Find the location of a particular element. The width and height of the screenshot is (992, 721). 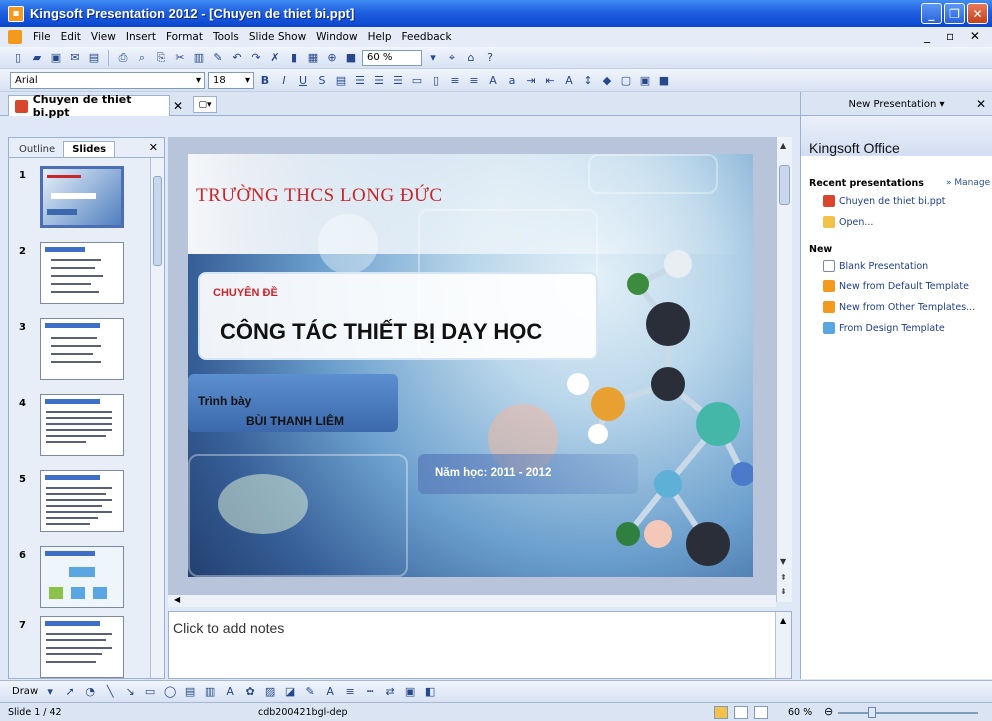

minimize-button: _ is located at coordinates (931, 13).